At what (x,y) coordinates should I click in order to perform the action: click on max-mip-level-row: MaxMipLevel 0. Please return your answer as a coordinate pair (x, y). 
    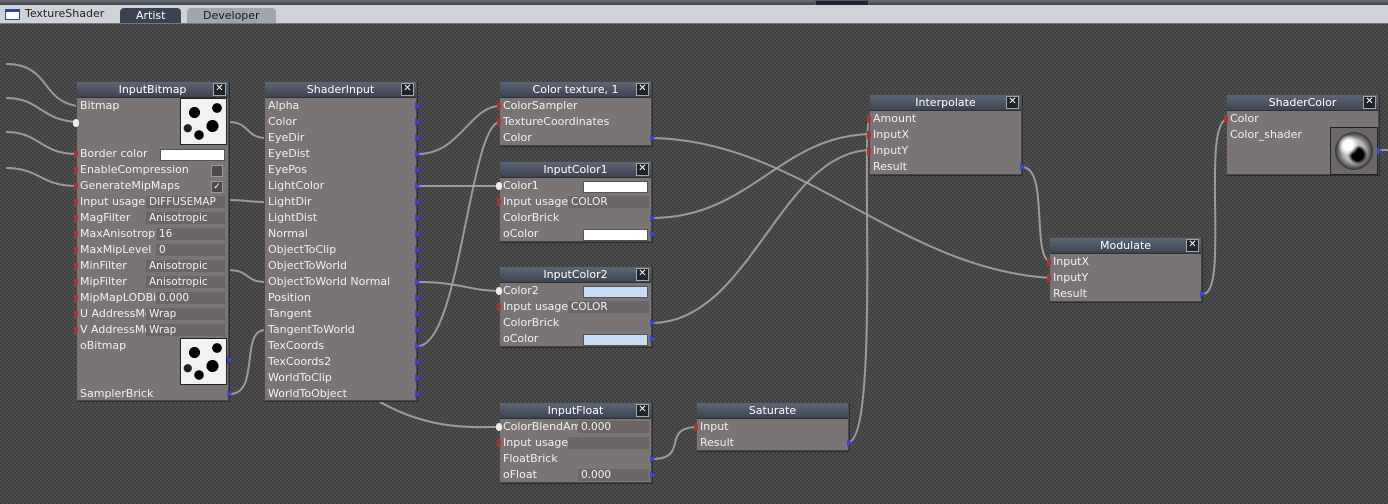
    Looking at the image, I should click on (151, 250).